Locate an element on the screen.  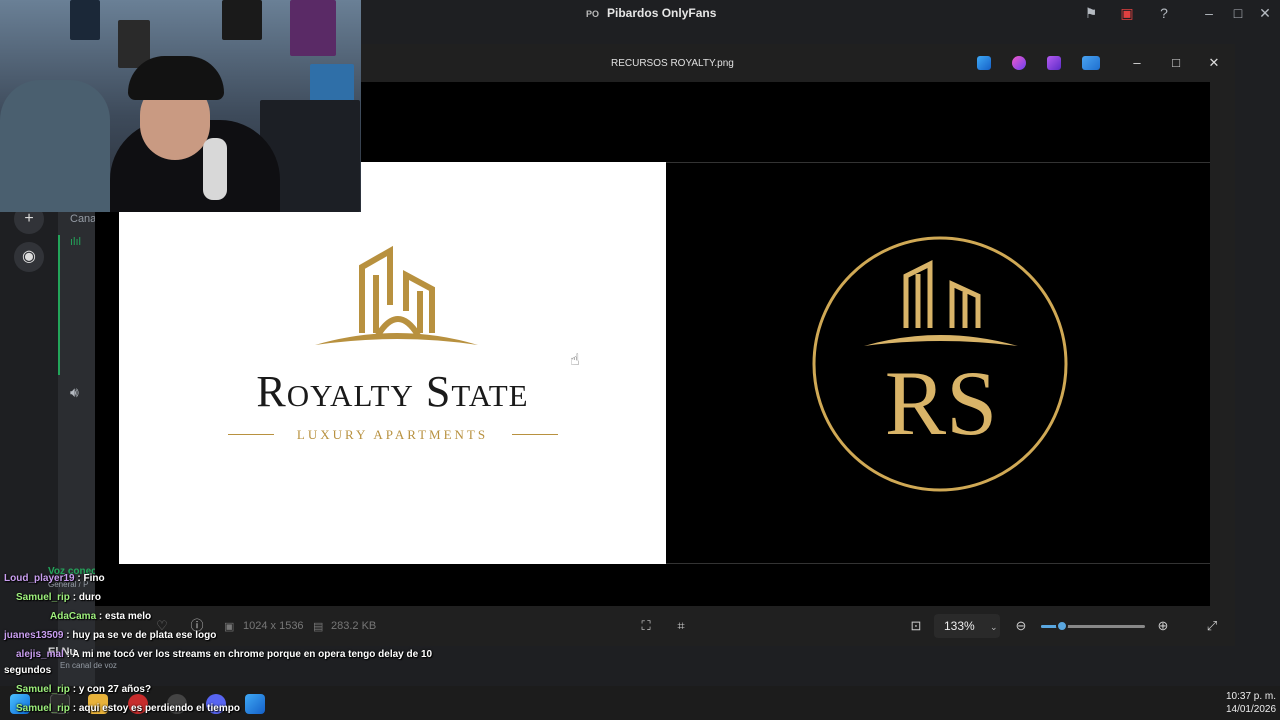
building-logo-icon is located at coordinates (396, 295).